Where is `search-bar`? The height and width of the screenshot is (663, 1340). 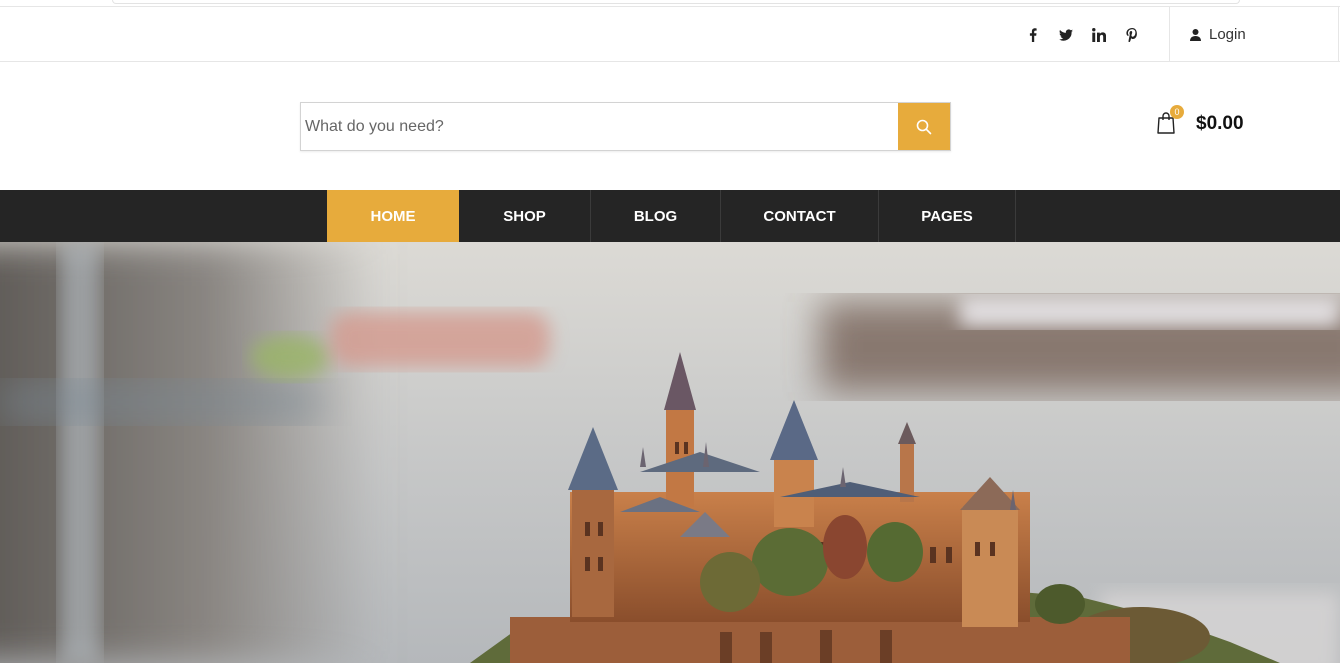
search-bar is located at coordinates (625, 126).